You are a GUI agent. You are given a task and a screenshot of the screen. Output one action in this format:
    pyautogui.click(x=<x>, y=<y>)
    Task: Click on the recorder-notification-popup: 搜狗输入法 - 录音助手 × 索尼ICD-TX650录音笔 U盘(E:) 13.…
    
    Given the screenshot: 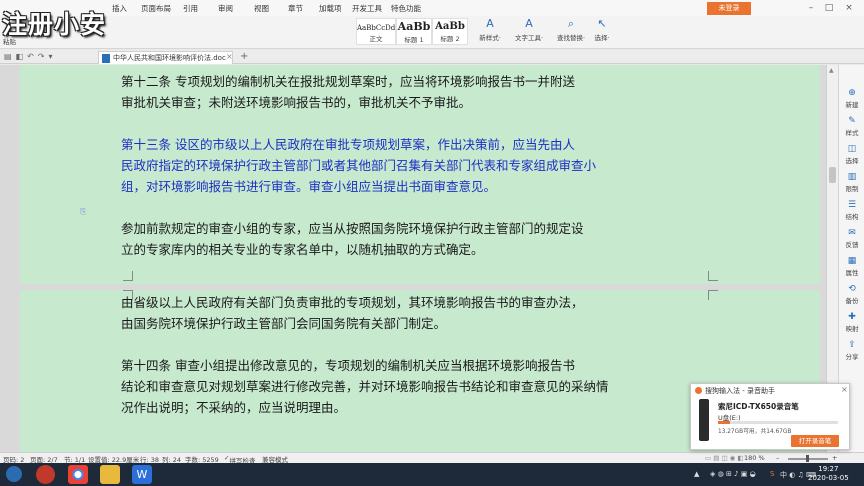 What is the action you would take?
    pyautogui.click(x=770, y=416)
    